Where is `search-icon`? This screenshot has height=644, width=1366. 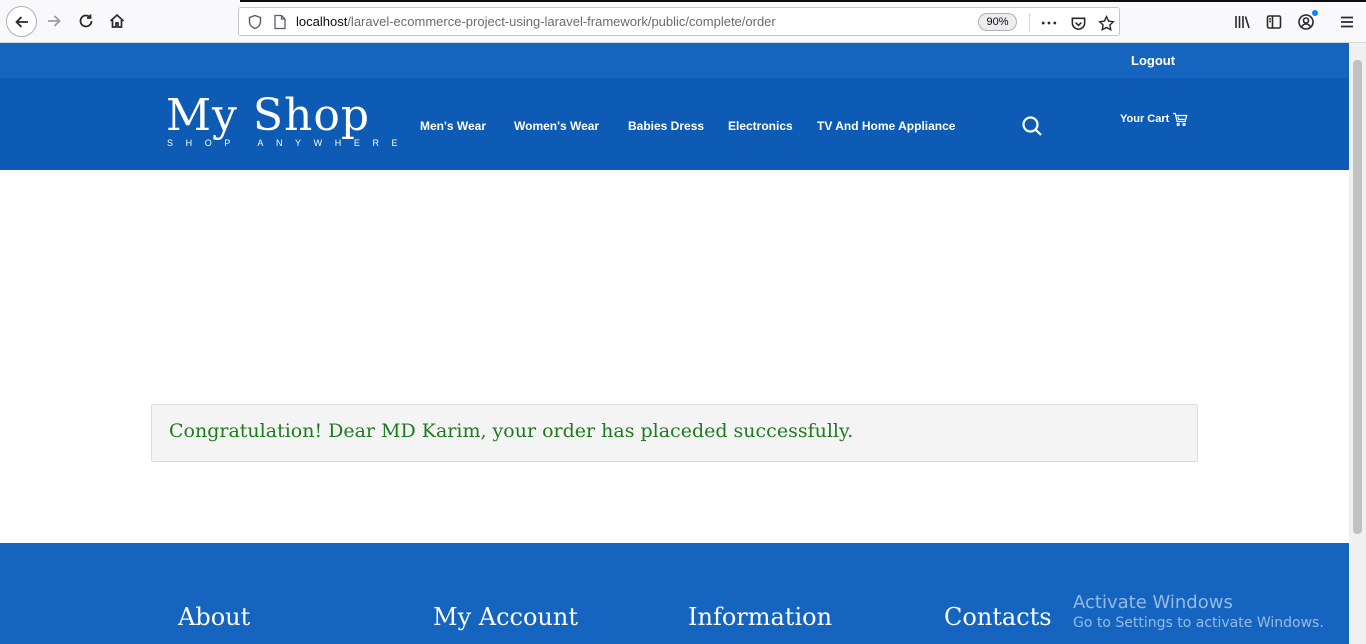
search-icon is located at coordinates (1032, 126).